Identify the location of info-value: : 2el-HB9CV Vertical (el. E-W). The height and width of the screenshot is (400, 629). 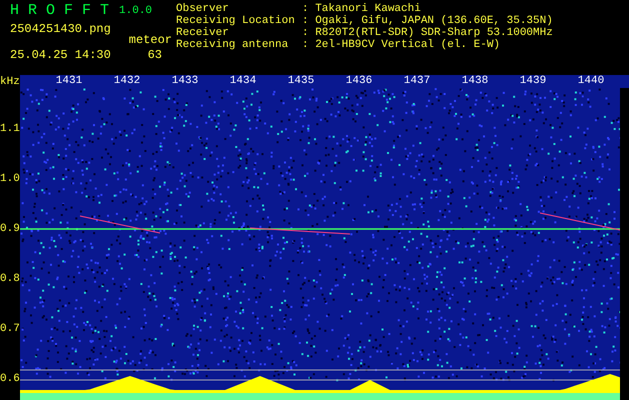
(401, 45).